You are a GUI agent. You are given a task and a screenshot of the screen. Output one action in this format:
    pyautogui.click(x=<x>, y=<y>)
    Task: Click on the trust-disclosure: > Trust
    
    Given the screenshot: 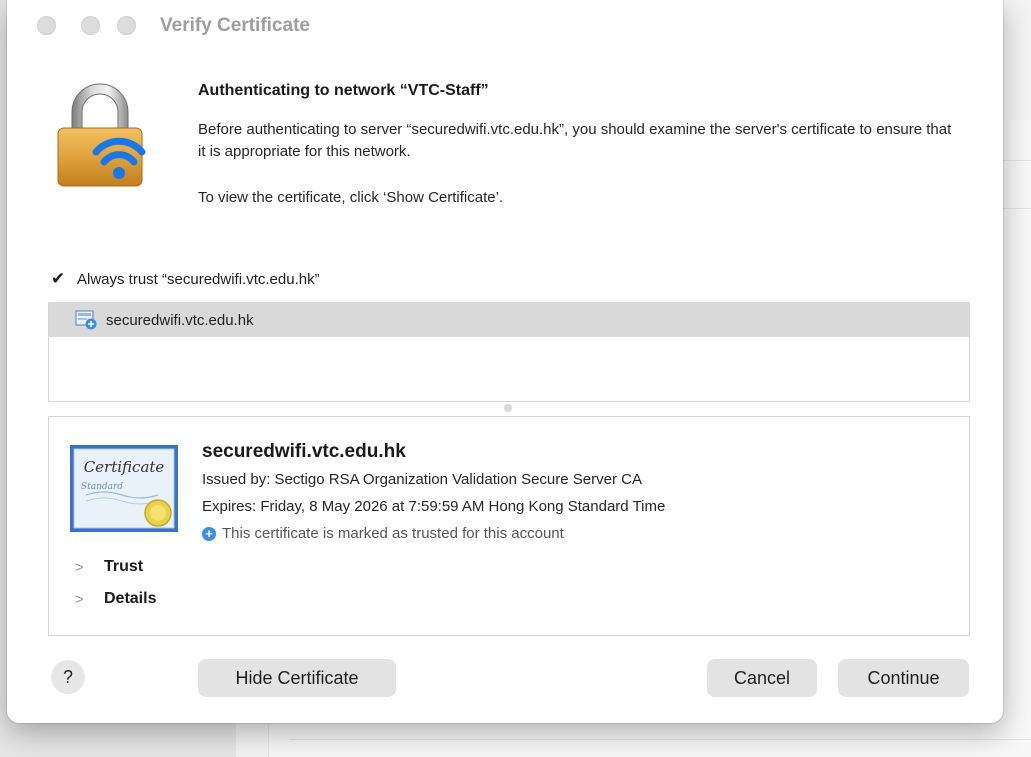 What is the action you would take?
    pyautogui.click(x=109, y=567)
    